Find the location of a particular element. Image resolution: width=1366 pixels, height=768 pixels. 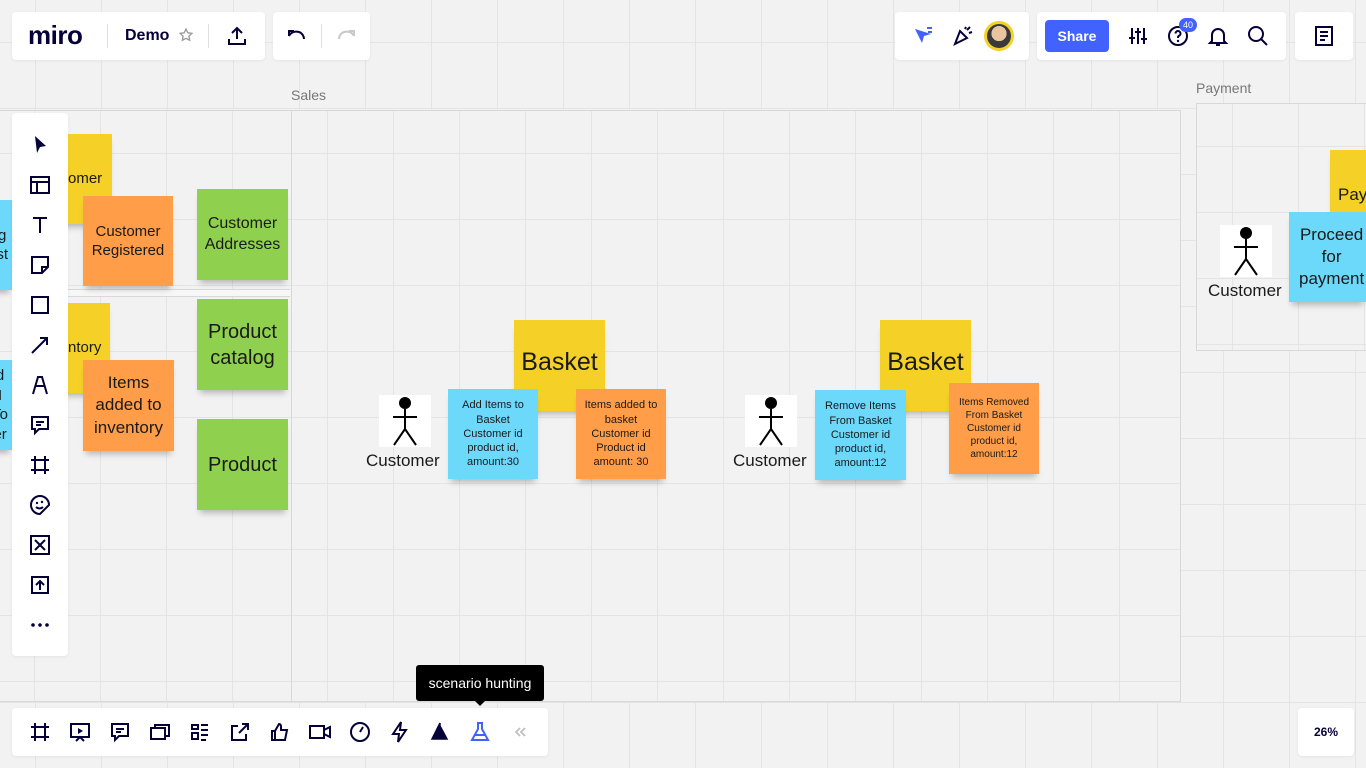

board-header: miro Demo is located at coordinates (138, 36).